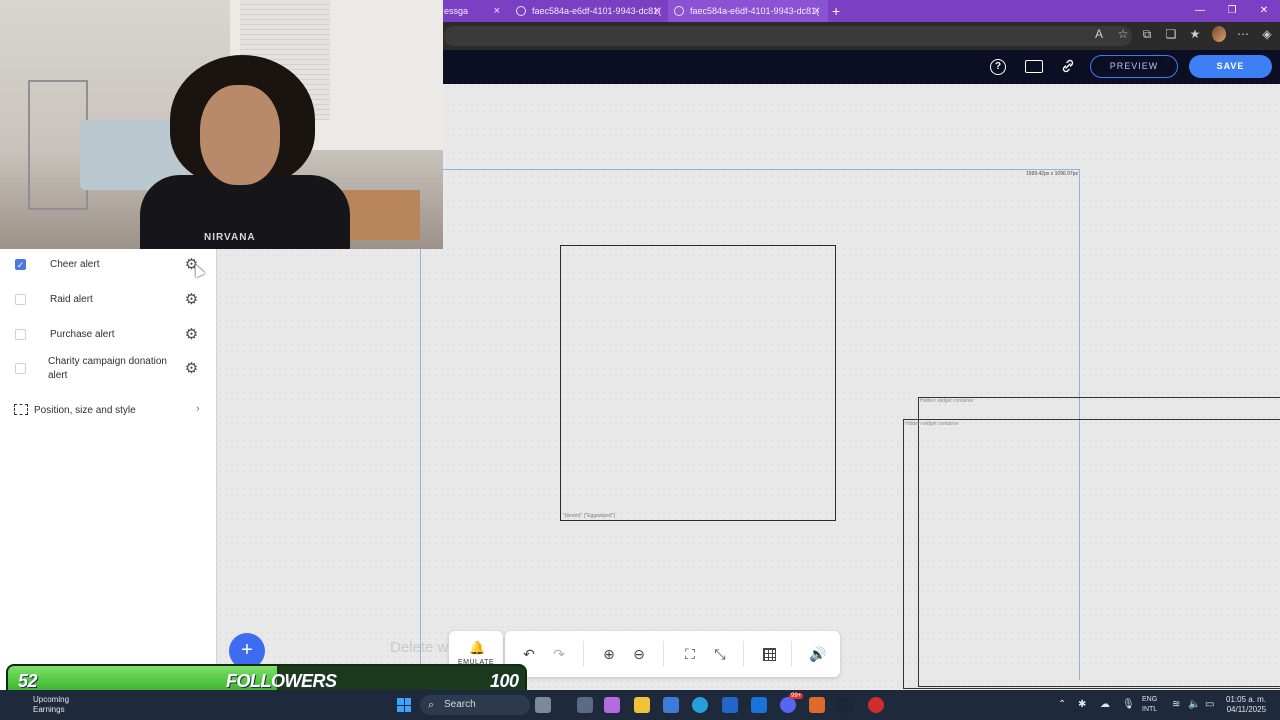 This screenshot has height=720, width=1280. I want to click on alert-widget-caption: "{lorem}" {"Eggswiped"}, so click(589, 516).